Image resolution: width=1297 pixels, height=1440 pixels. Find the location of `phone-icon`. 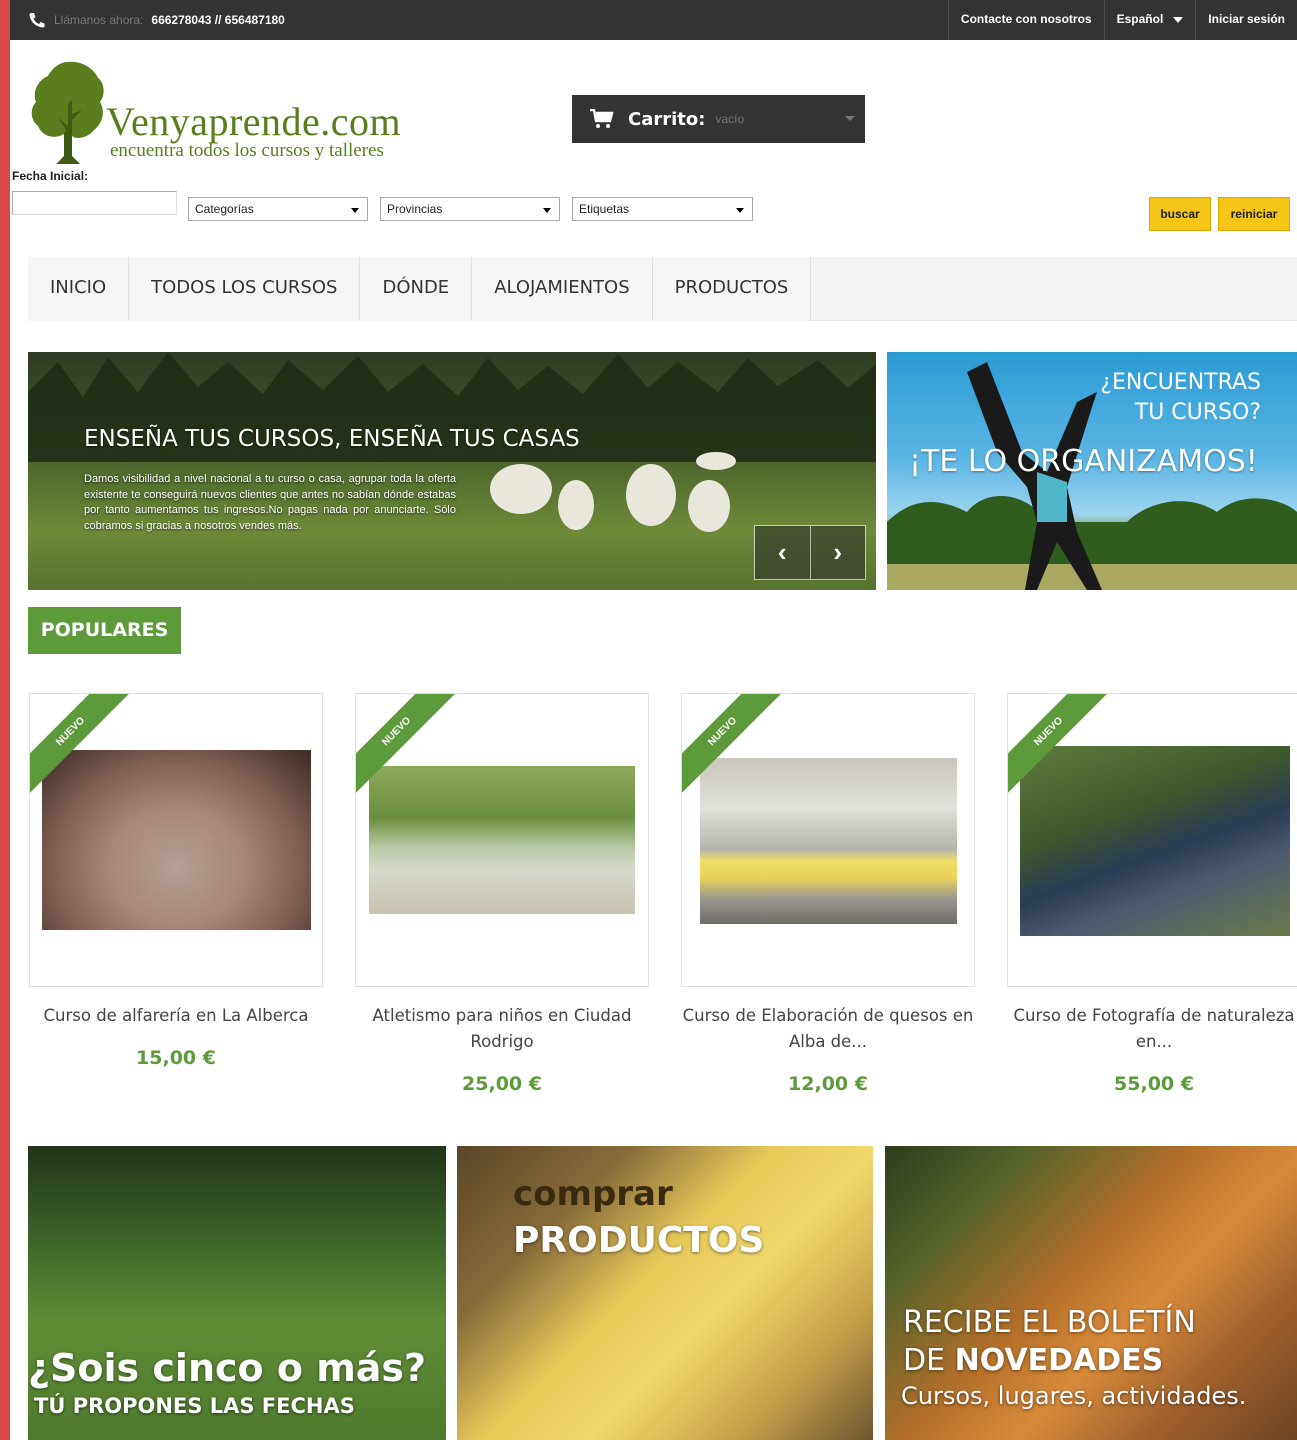

phone-icon is located at coordinates (37, 20).